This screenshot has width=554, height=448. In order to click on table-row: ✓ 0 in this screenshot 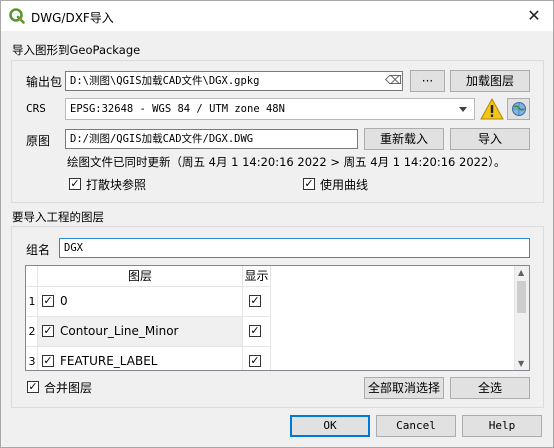, I will do `click(140, 302)`.